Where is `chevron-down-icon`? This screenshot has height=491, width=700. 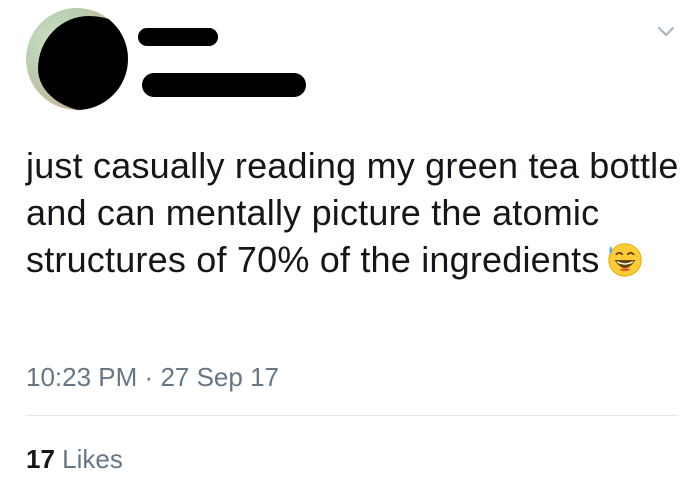
chevron-down-icon is located at coordinates (666, 32).